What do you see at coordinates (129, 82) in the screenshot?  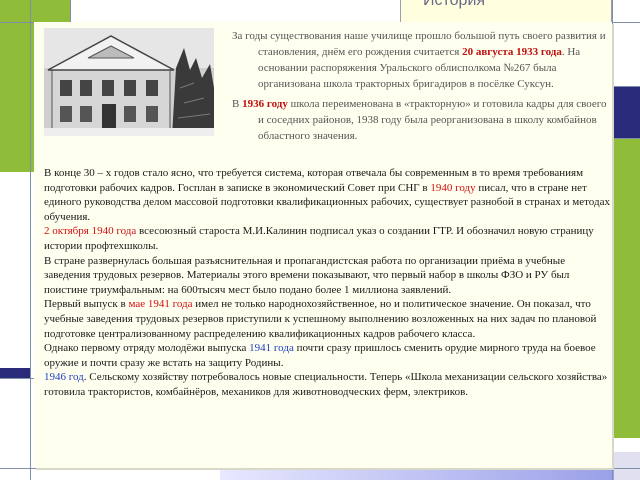 I see `school-building-photo` at bounding box center [129, 82].